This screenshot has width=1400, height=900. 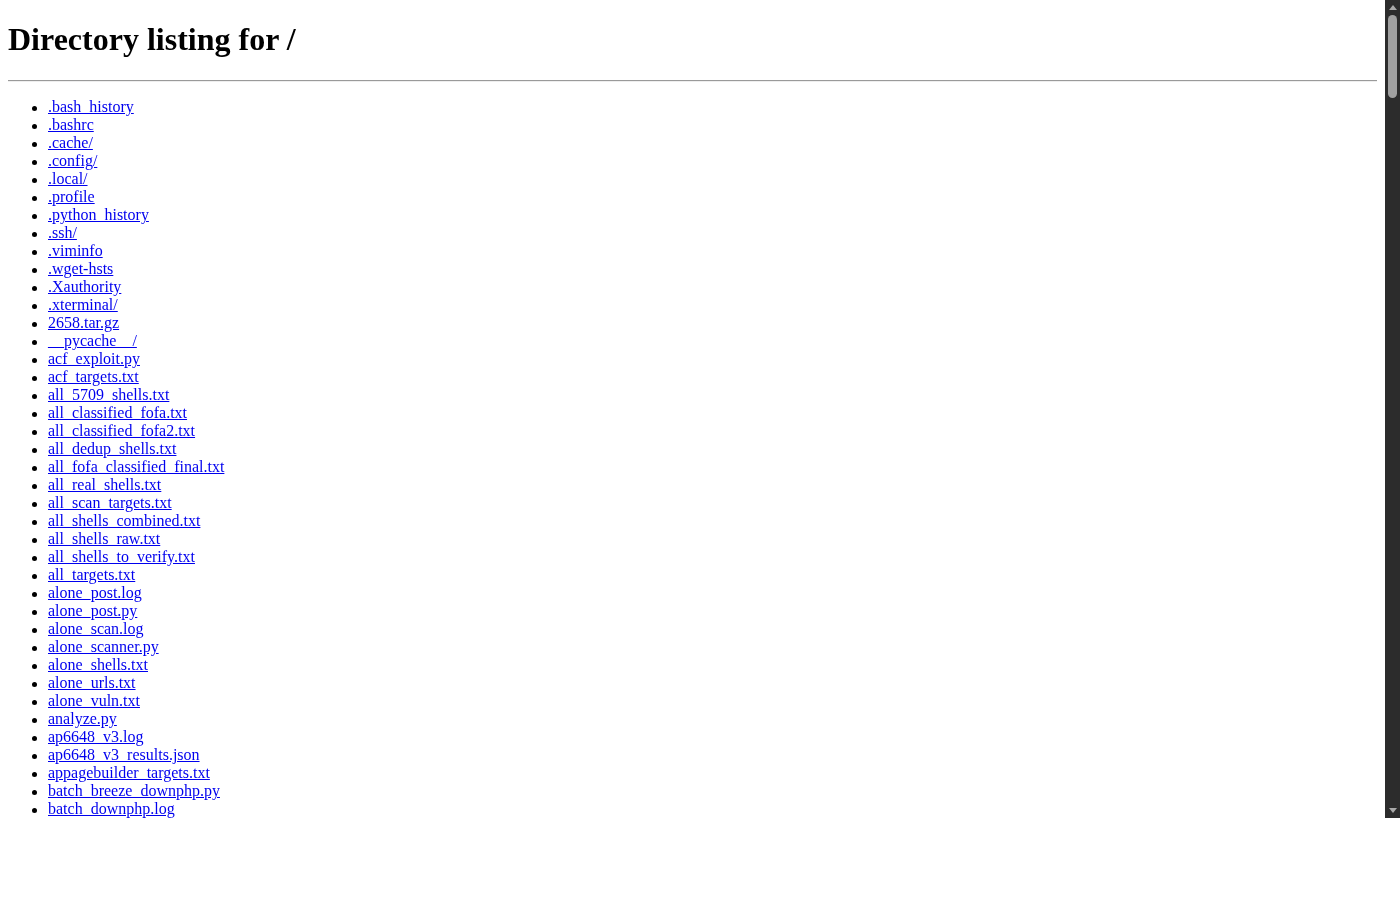 What do you see at coordinates (103, 647) in the screenshot?
I see `file-link: alone_scanner.py` at bounding box center [103, 647].